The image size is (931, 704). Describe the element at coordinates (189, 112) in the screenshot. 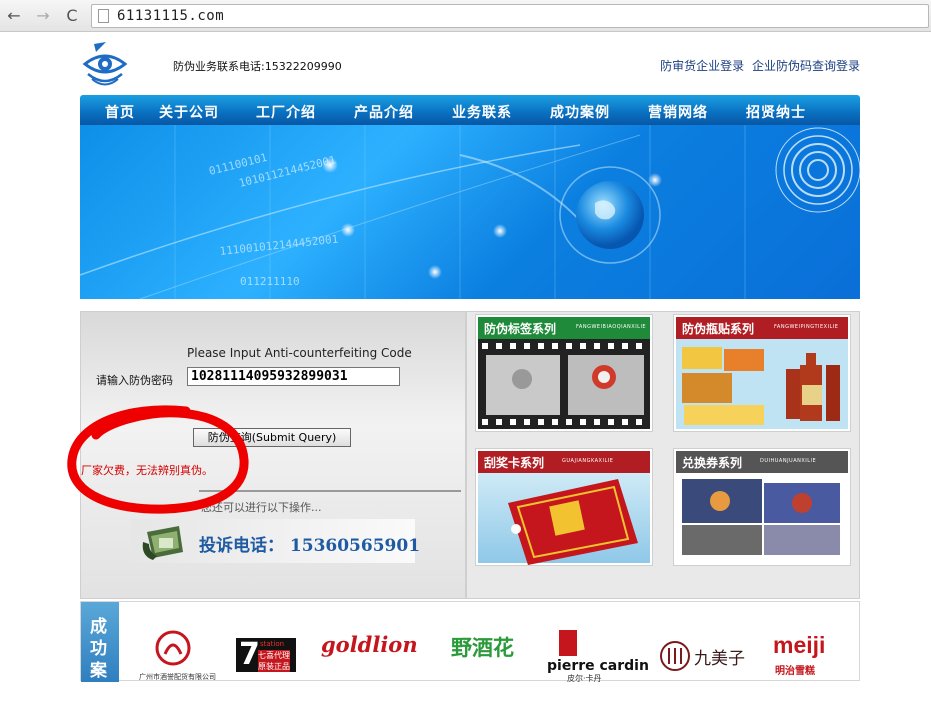

I see `menu-item-about: 关于公司` at that location.